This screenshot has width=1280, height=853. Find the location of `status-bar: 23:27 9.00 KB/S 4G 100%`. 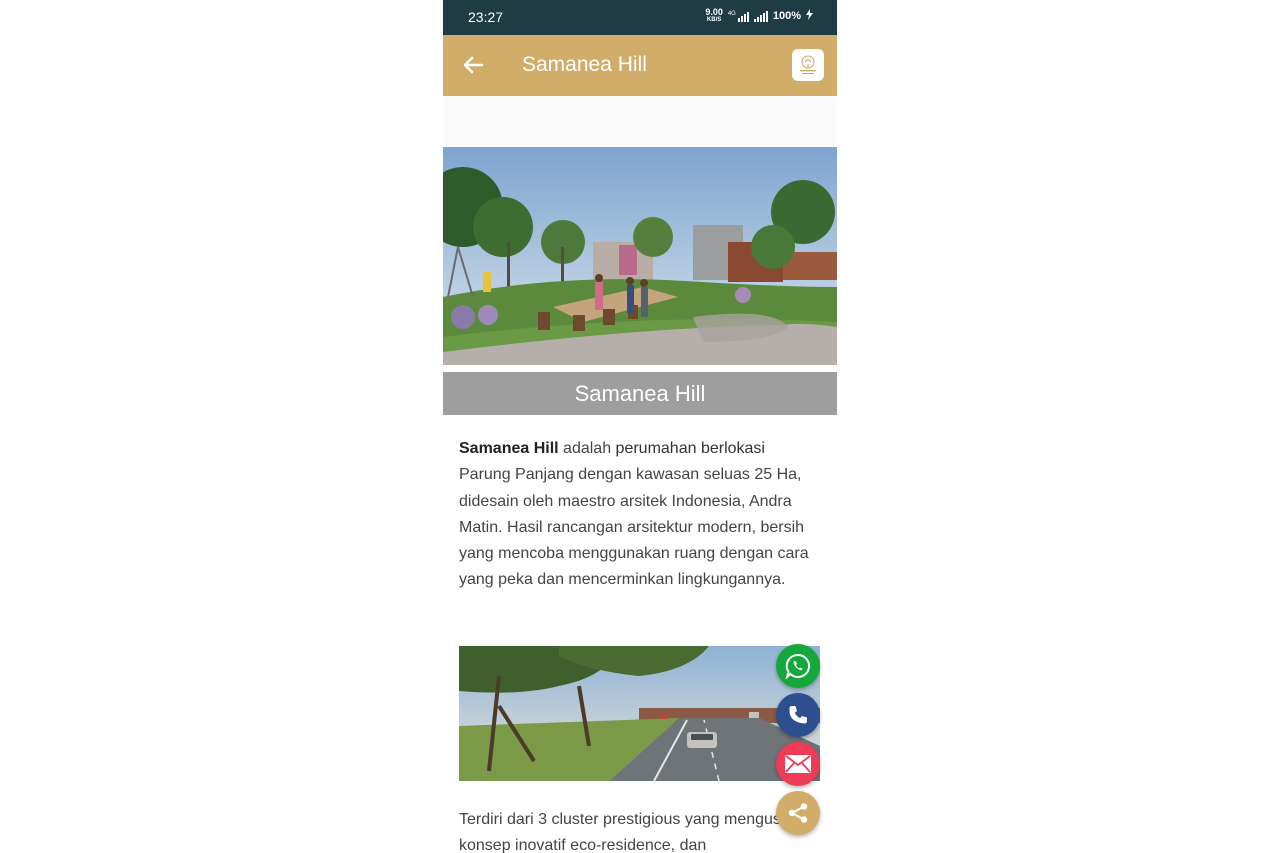

status-bar: 23:27 9.00 KB/S 4G 100% is located at coordinates (640, 17).